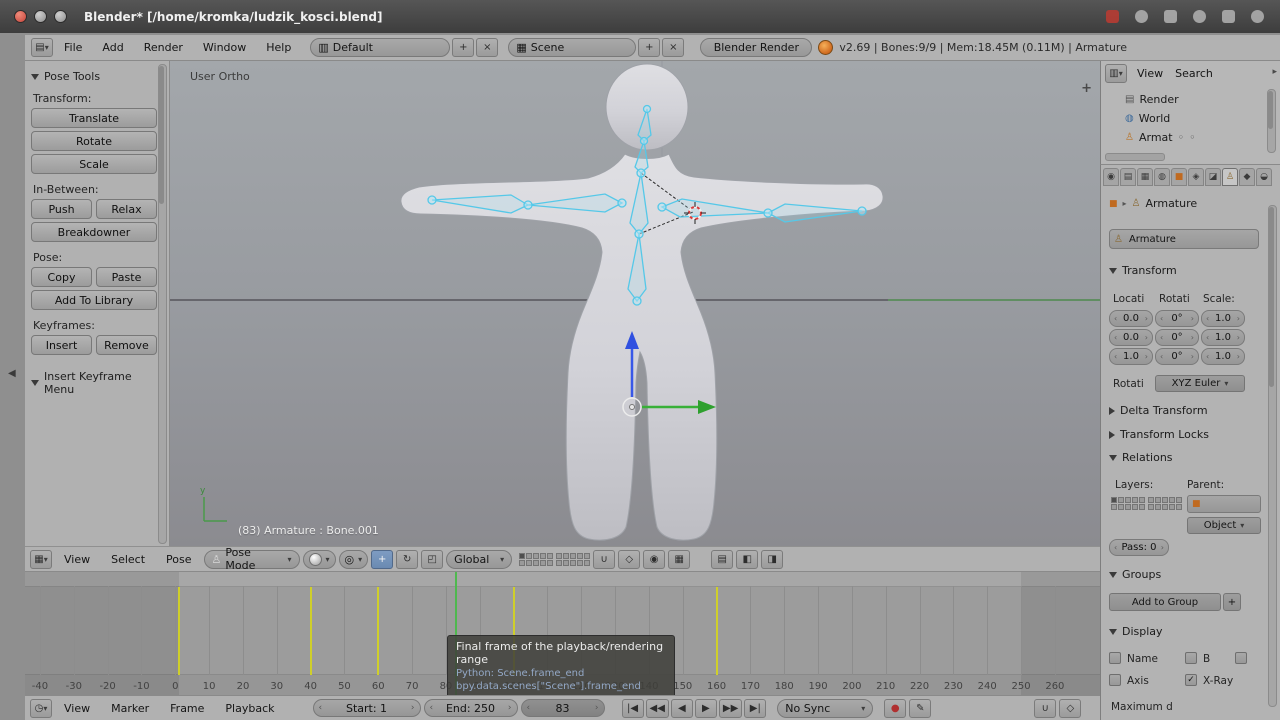 Image resolution: width=1280 pixels, height=720 pixels. Describe the element at coordinates (1213, 177) in the screenshot. I see `tab-modifiers-icon: ◪` at that location.